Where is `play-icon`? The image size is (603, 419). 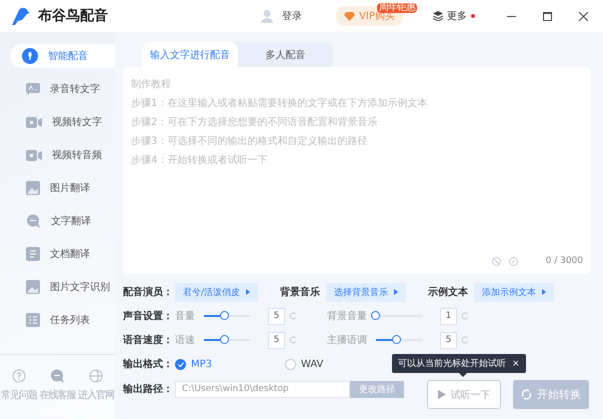 play-icon is located at coordinates (442, 394).